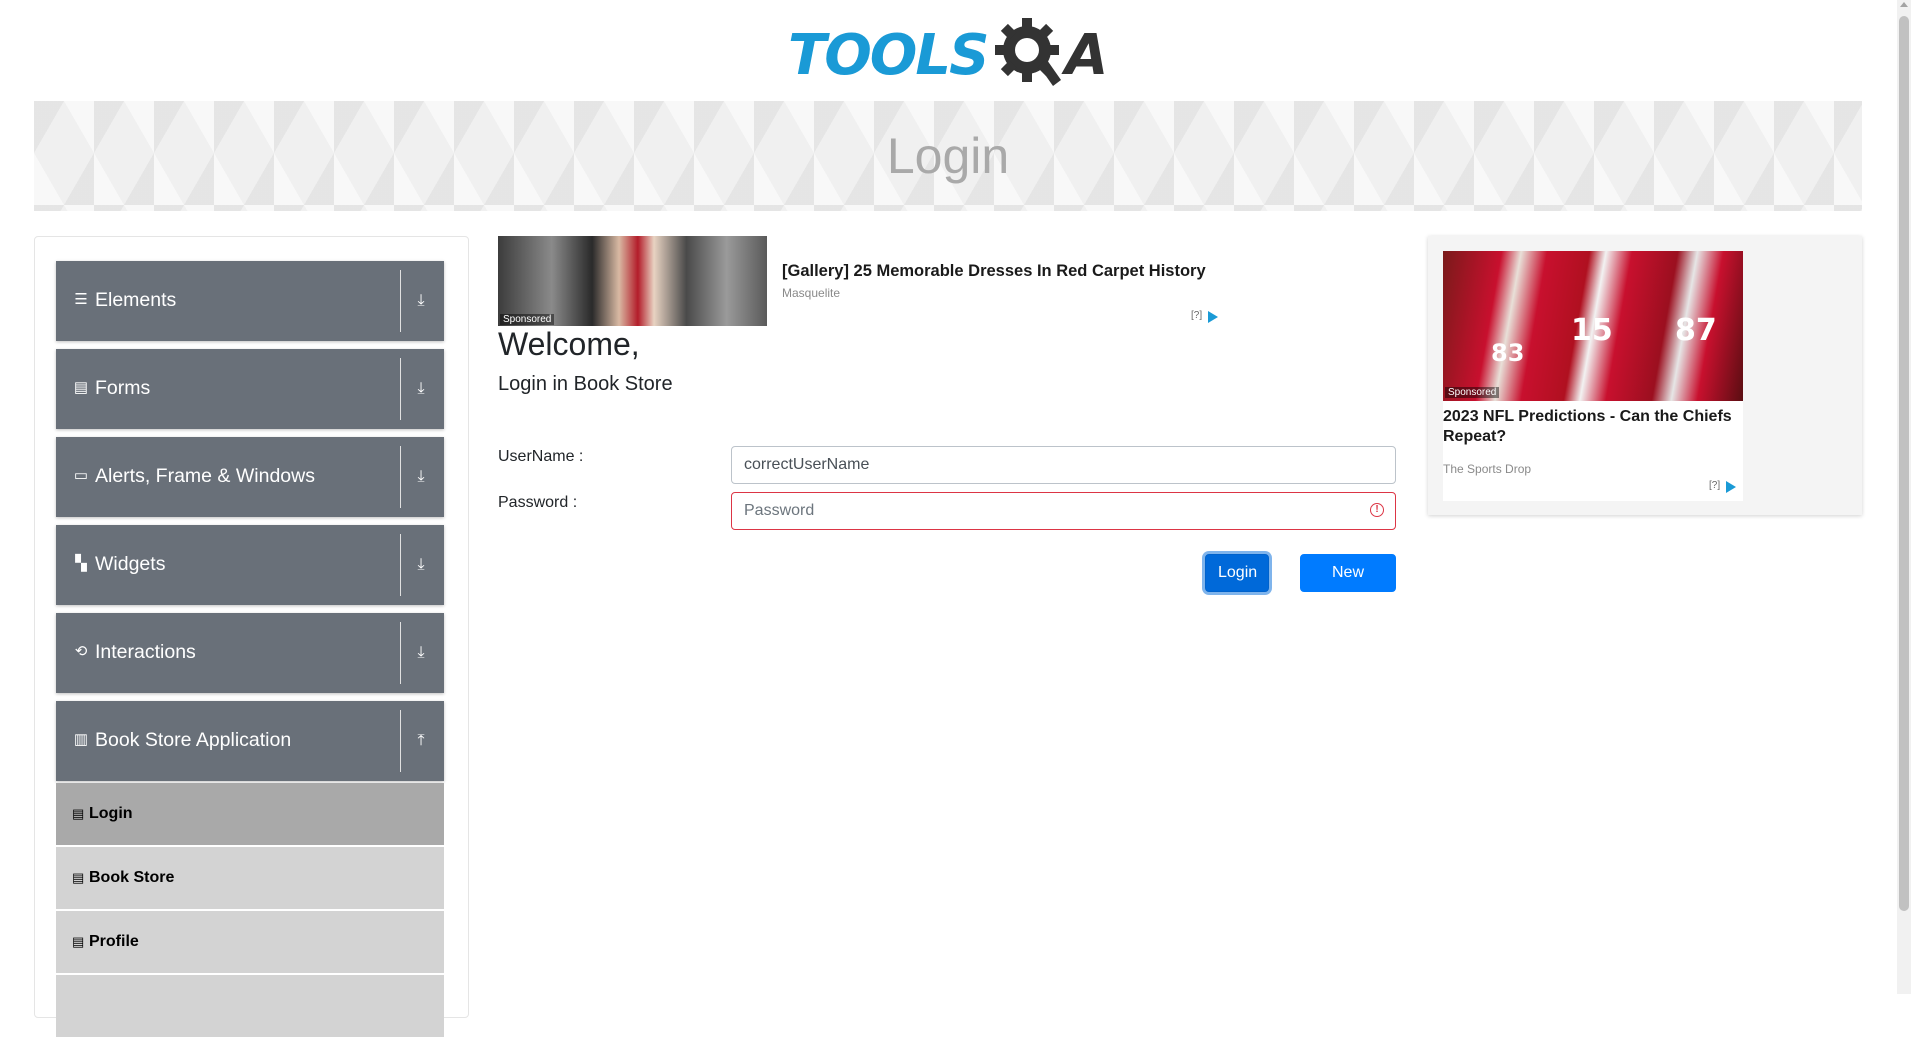 The width and height of the screenshot is (1911, 1039). Describe the element at coordinates (123, 388) in the screenshot. I see `sidebar-group-label: Forms` at that location.